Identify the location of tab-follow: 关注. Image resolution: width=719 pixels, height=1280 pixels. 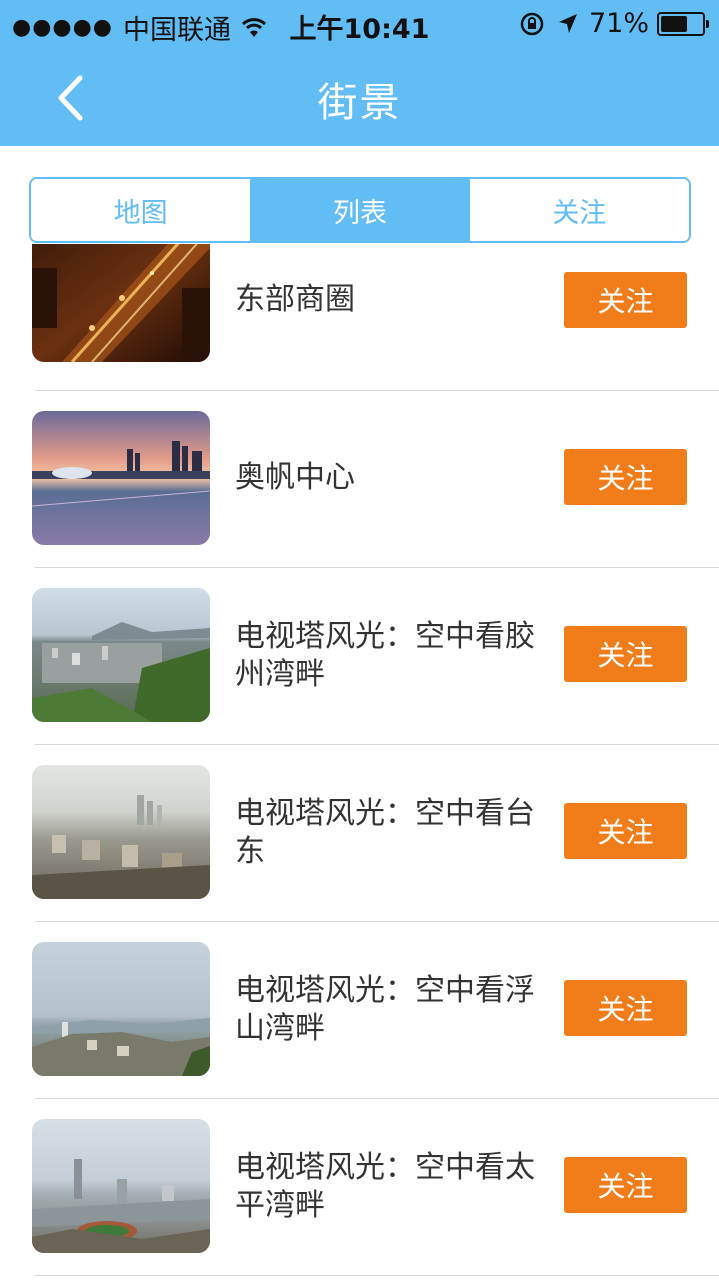
(579, 210).